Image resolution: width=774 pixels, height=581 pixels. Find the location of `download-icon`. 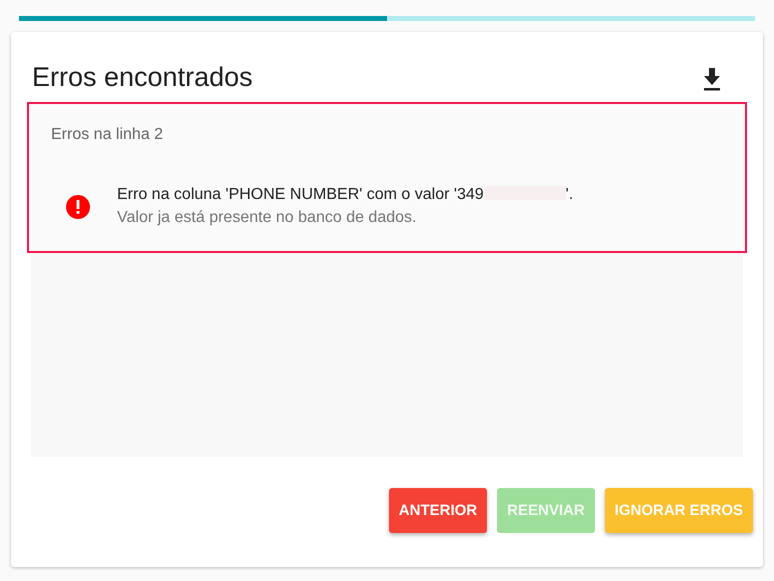

download-icon is located at coordinates (712, 79).